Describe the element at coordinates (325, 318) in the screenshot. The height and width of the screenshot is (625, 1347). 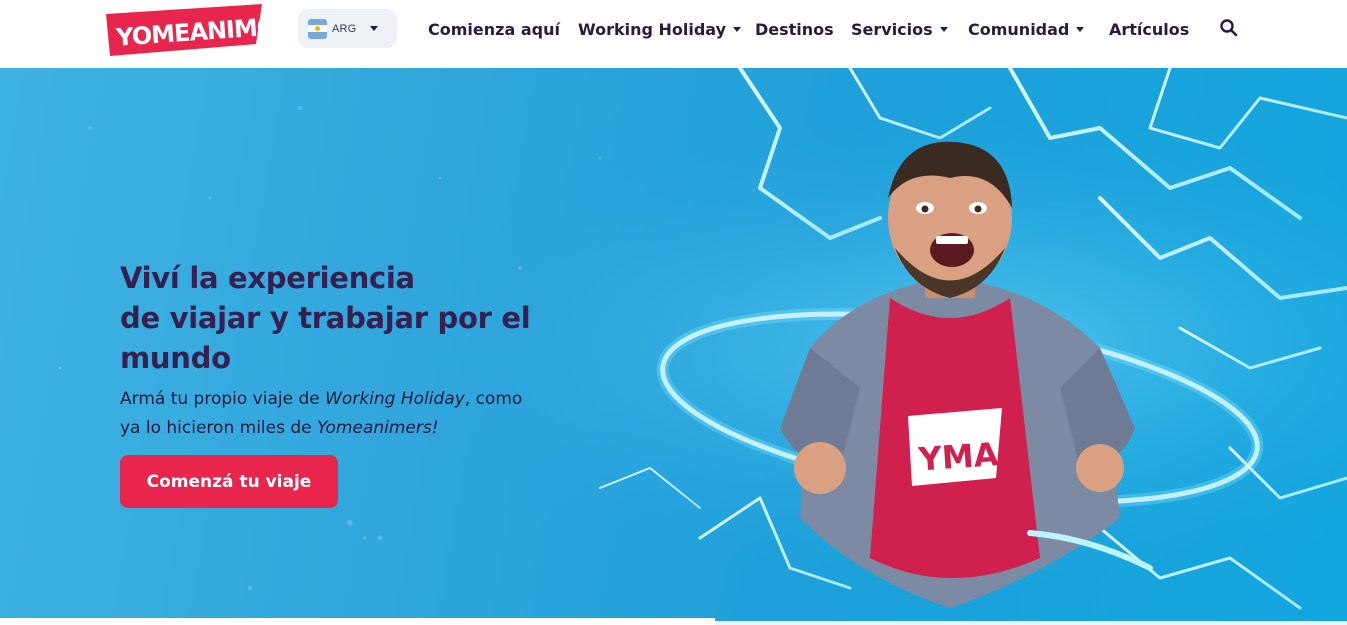
I see `headline-line-2: de viajar y trabajar por el` at that location.